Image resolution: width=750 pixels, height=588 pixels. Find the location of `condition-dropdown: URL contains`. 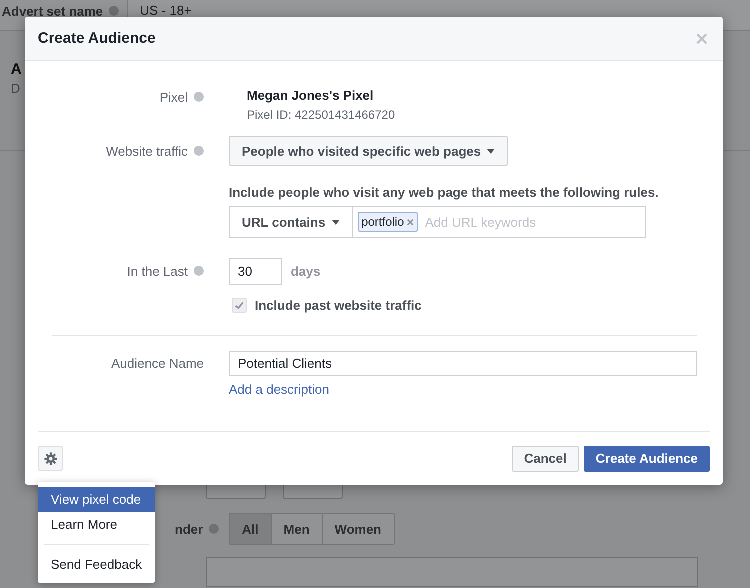

condition-dropdown: URL contains is located at coordinates (291, 222).